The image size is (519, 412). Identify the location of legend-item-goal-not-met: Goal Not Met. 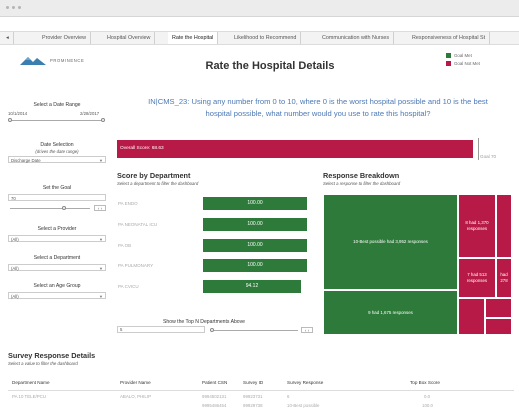
(463, 64).